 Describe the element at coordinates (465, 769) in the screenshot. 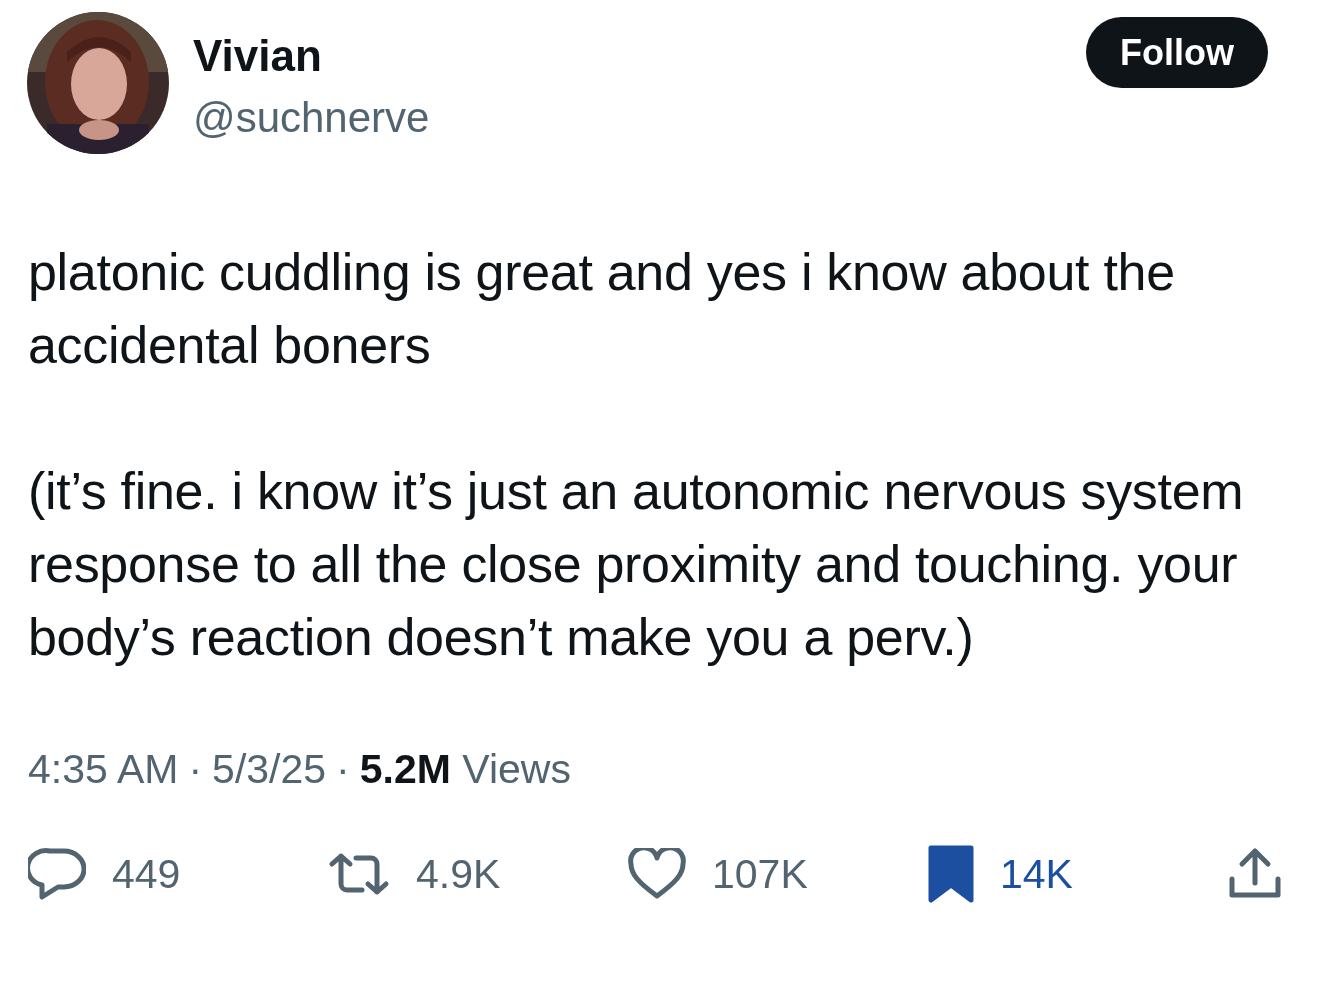

I see `view-count: 5.2M Views` at that location.